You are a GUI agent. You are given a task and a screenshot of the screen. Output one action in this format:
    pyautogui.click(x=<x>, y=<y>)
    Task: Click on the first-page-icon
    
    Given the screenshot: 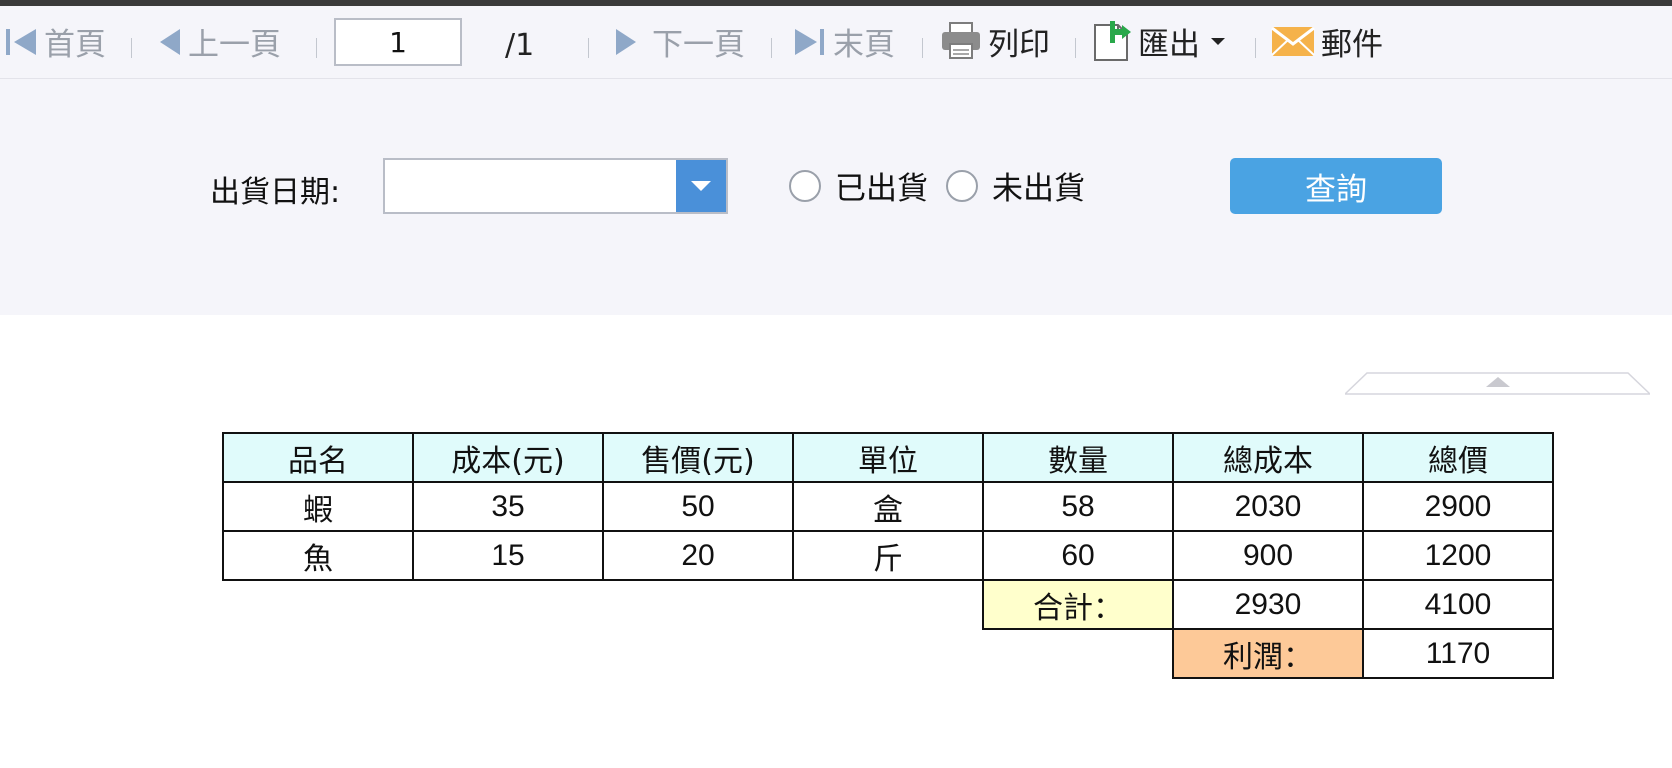 What is the action you would take?
    pyautogui.click(x=21, y=42)
    